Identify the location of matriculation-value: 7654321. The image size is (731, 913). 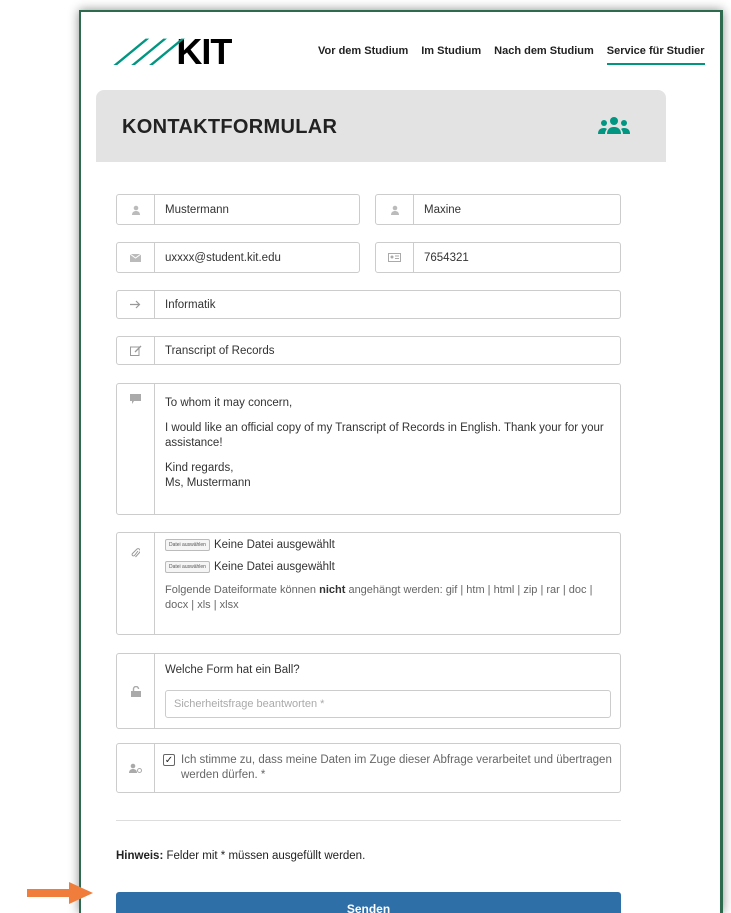
(446, 257).